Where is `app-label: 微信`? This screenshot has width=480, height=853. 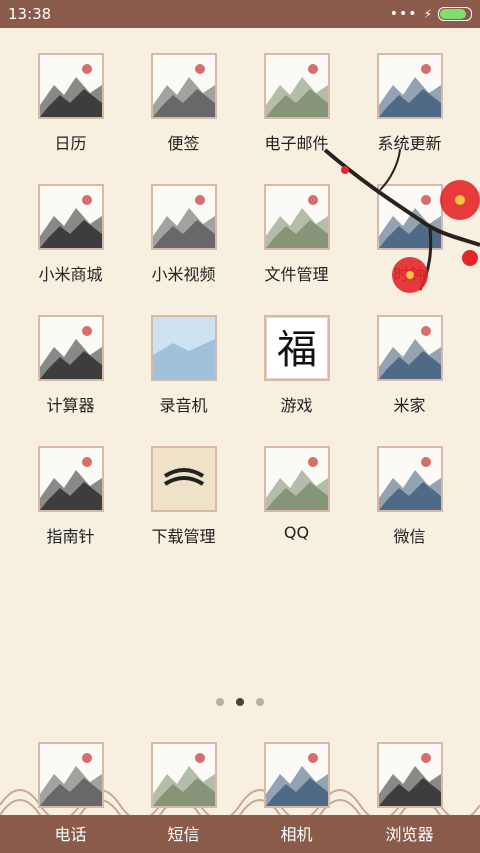 app-label: 微信 is located at coordinates (409, 536).